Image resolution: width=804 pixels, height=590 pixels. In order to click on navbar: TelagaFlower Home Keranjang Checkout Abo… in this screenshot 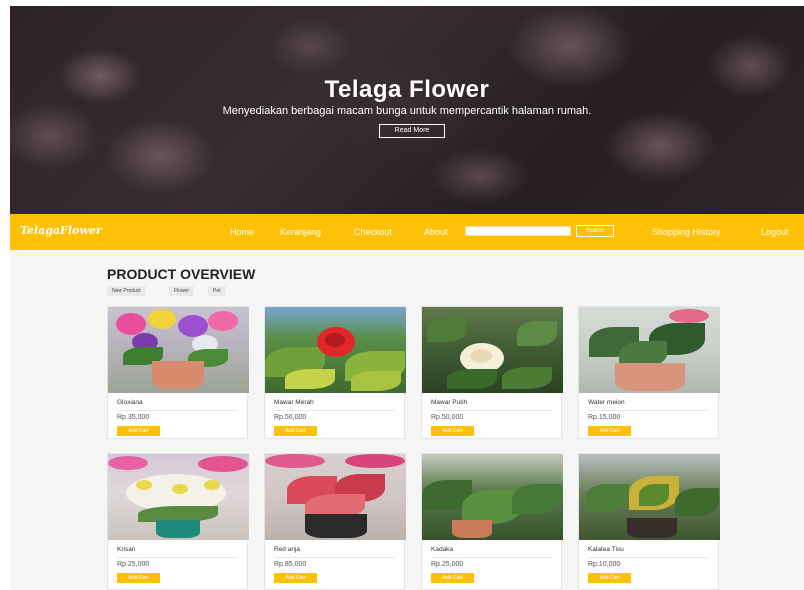, I will do `click(407, 232)`.